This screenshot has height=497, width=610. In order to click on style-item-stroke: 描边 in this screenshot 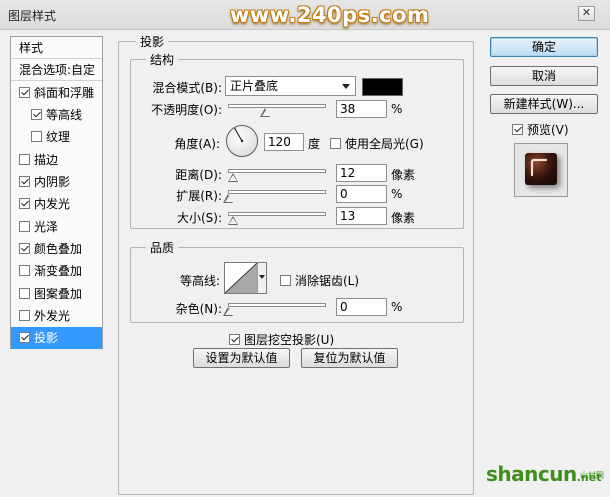, I will do `click(56, 160)`.